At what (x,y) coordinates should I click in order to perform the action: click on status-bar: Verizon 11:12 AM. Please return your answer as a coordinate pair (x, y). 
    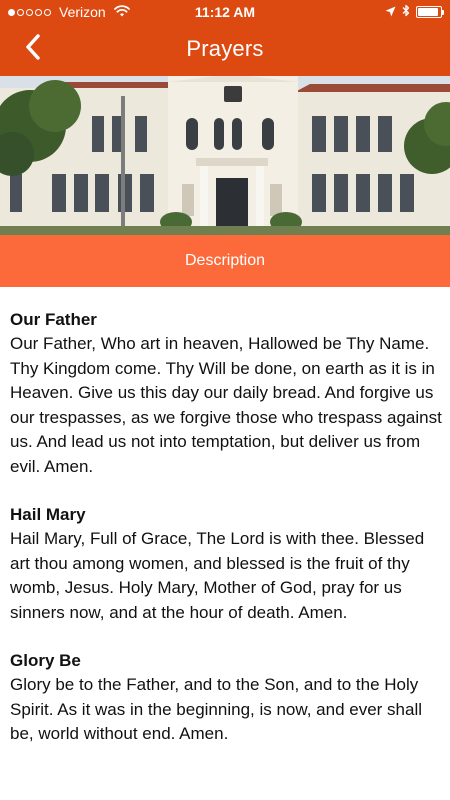
    Looking at the image, I should click on (225, 12).